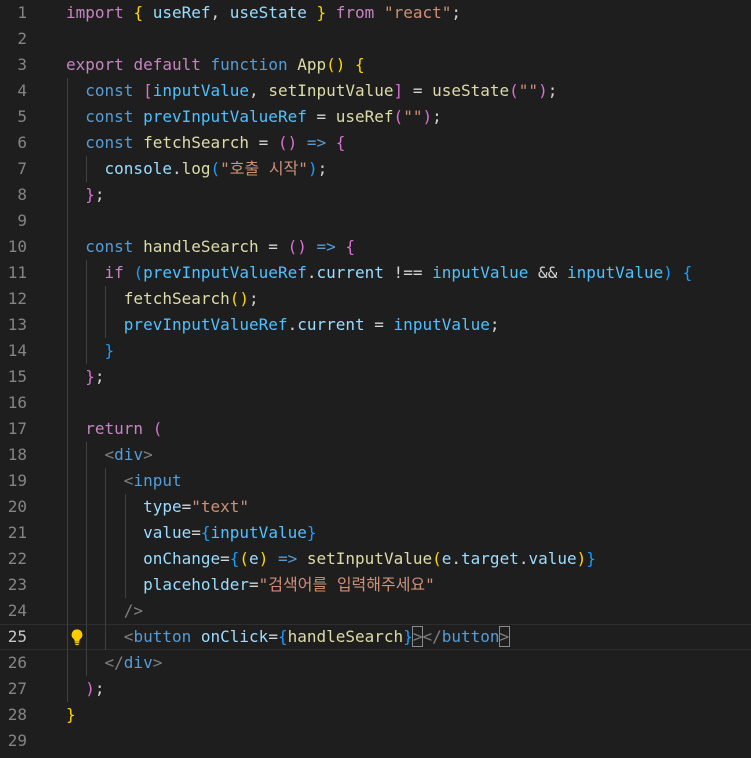 The width and height of the screenshot is (751, 758). I want to click on line-number: 10, so click(17, 246).